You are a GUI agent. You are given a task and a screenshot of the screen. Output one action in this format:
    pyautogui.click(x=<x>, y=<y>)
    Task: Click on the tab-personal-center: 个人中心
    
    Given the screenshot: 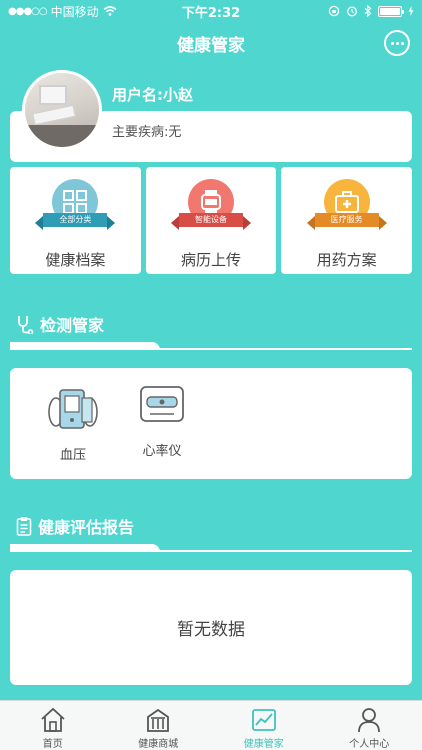 What is the action you would take?
    pyautogui.click(x=369, y=725)
    